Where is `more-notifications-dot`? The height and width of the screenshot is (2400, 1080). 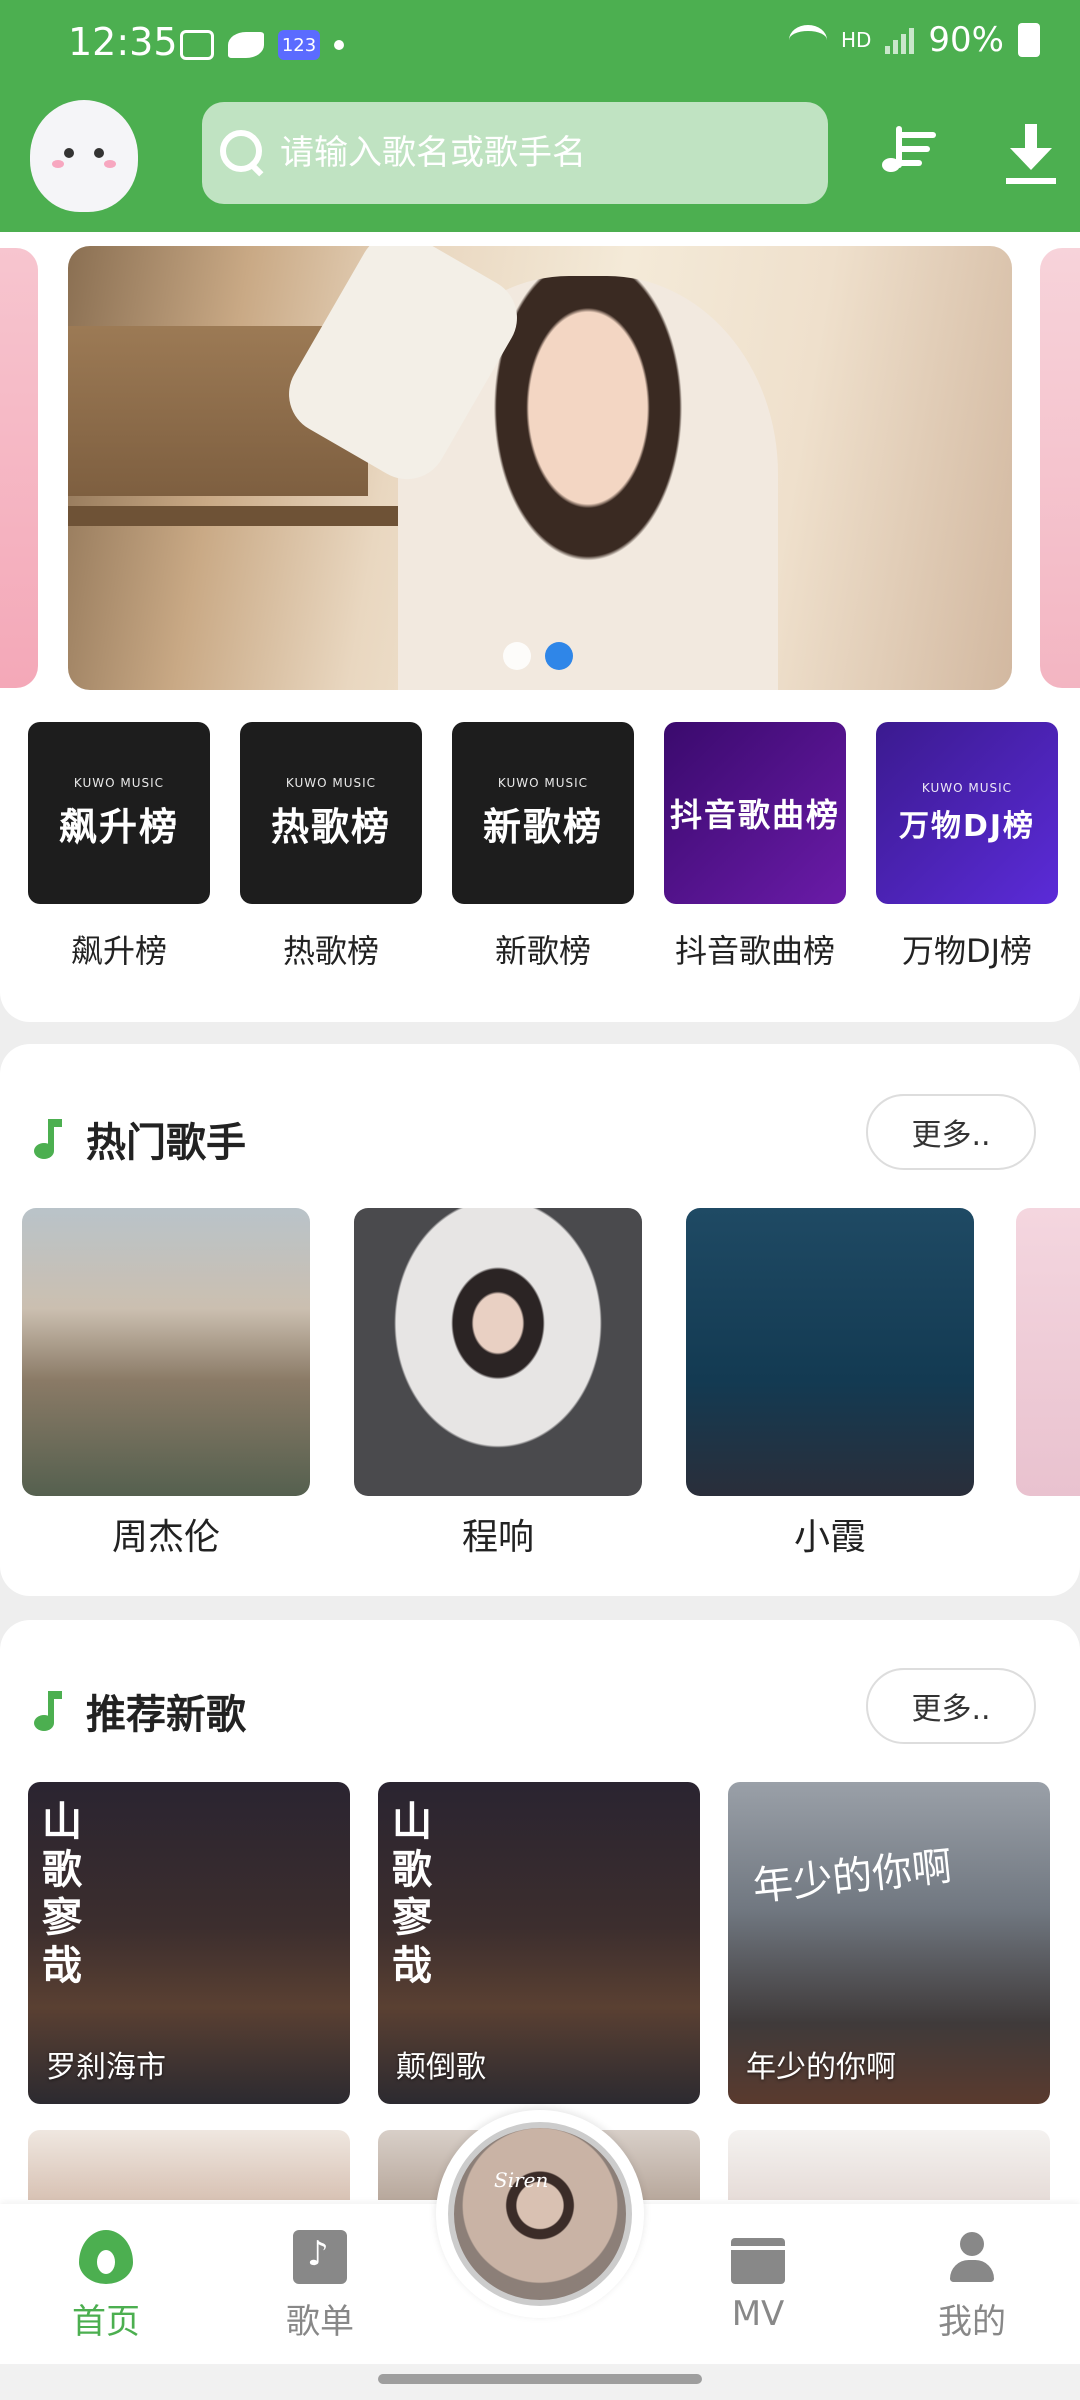 more-notifications-dot is located at coordinates (339, 45).